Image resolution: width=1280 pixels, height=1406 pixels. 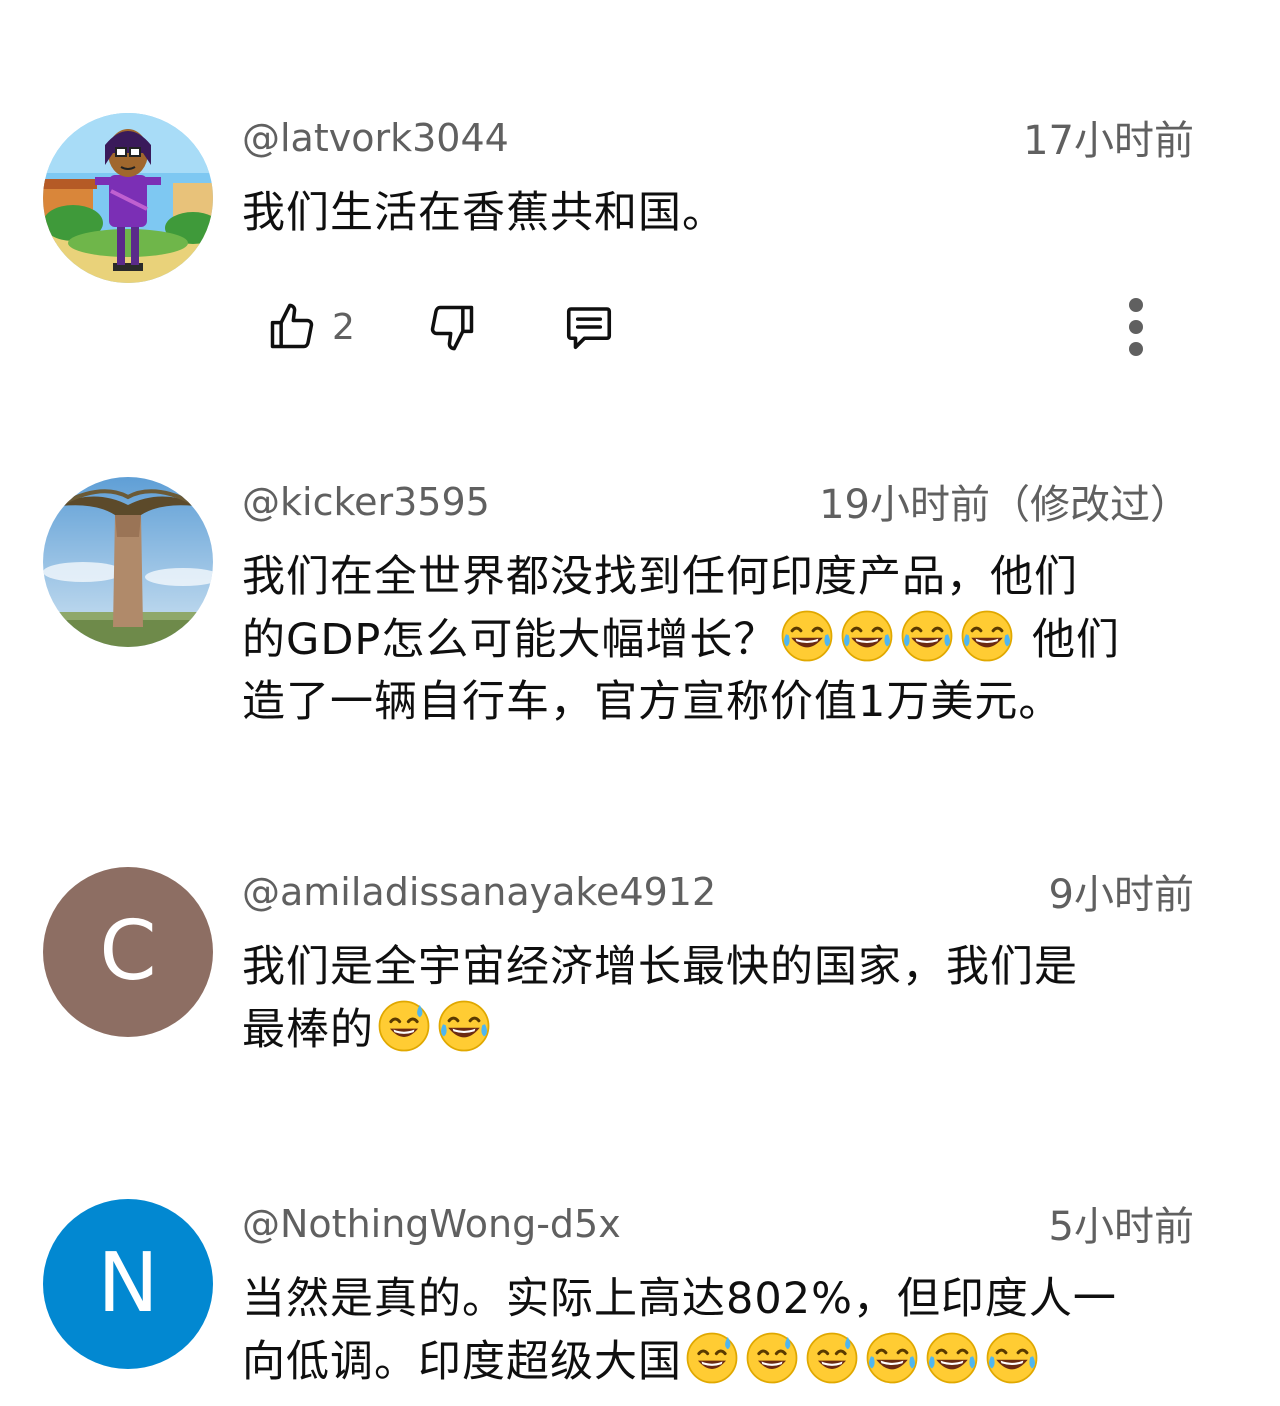 I want to click on comment-author: @kicker3595, so click(x=366, y=502).